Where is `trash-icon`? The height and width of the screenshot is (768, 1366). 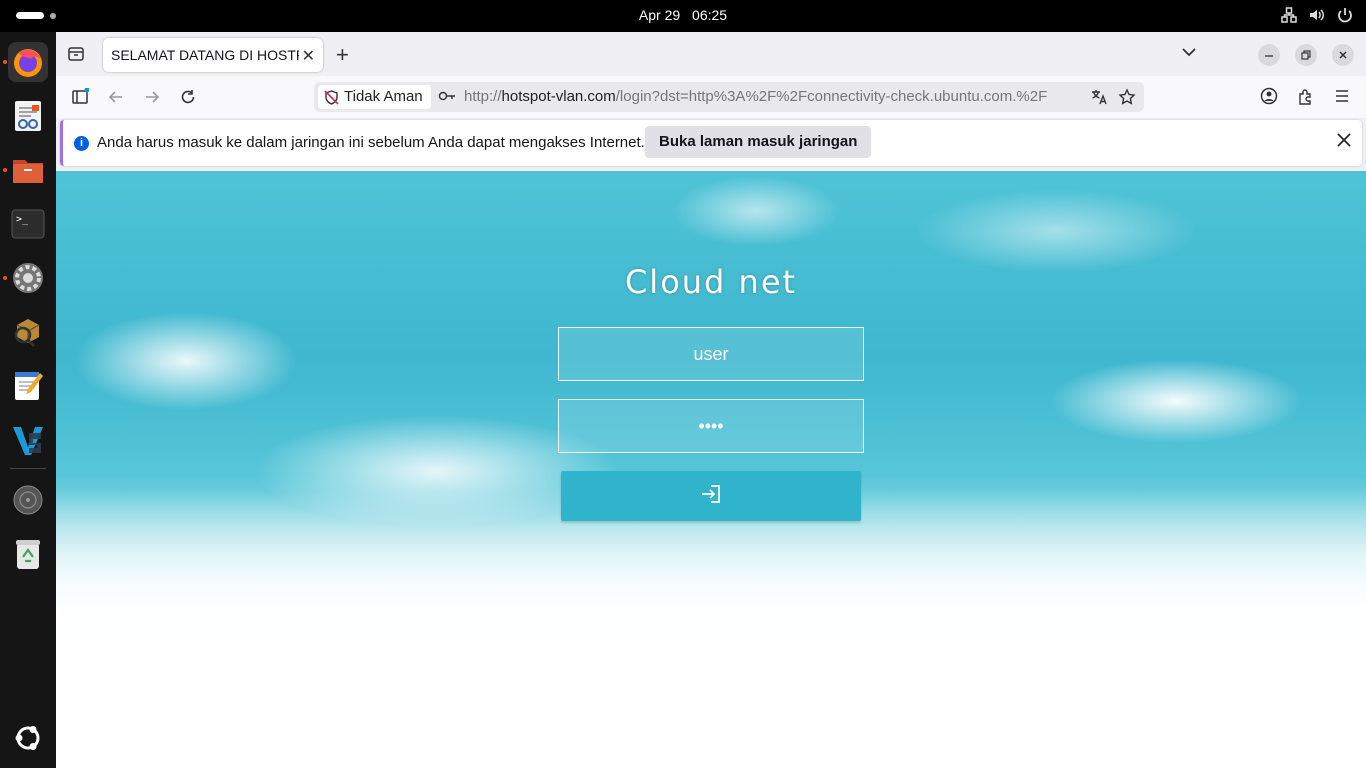 trash-icon is located at coordinates (28, 554).